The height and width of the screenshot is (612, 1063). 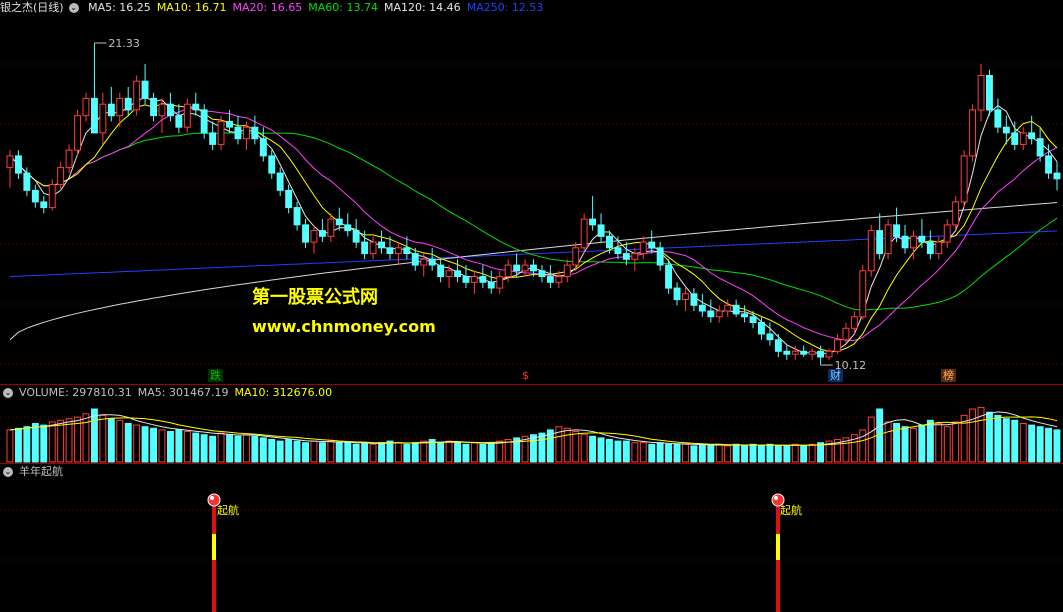 What do you see at coordinates (525, 375) in the screenshot?
I see `marker-dollar: $` at bounding box center [525, 375].